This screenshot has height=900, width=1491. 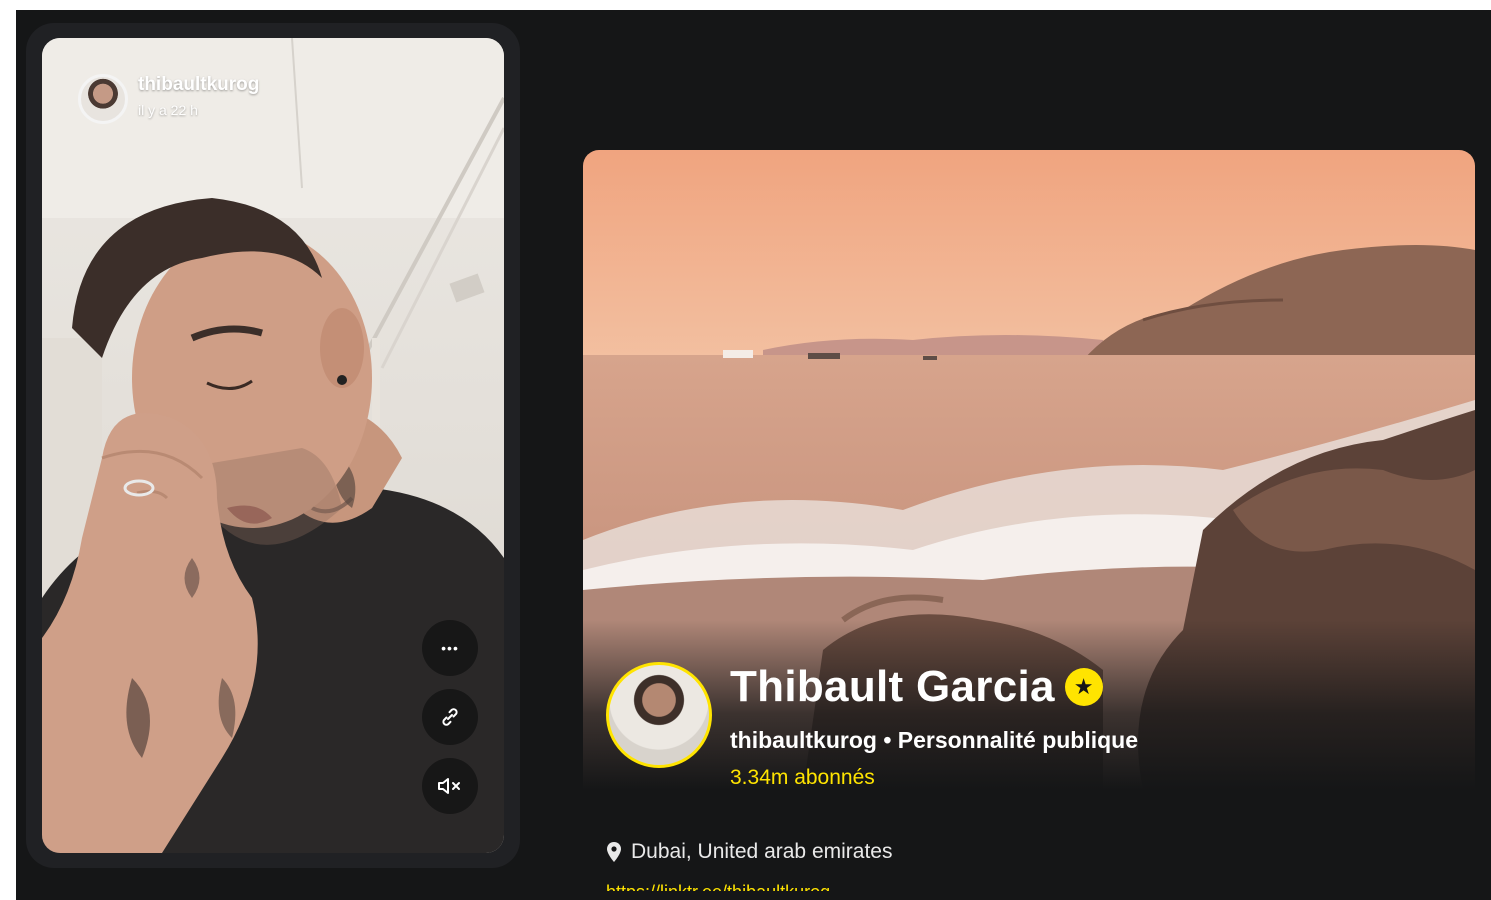 I want to click on speaker-muted-icon, so click(x=449, y=786).